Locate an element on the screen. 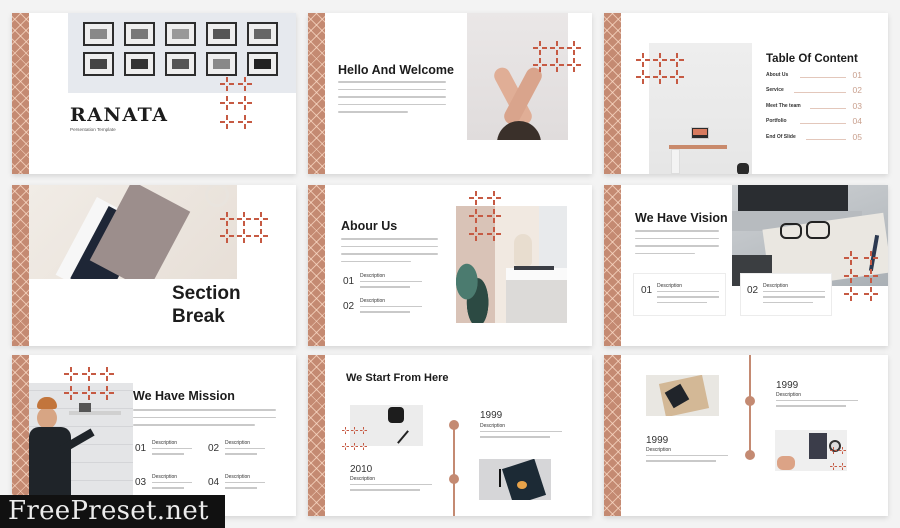 The height and width of the screenshot is (528, 900). description-card: 01 Description is located at coordinates (679, 294).